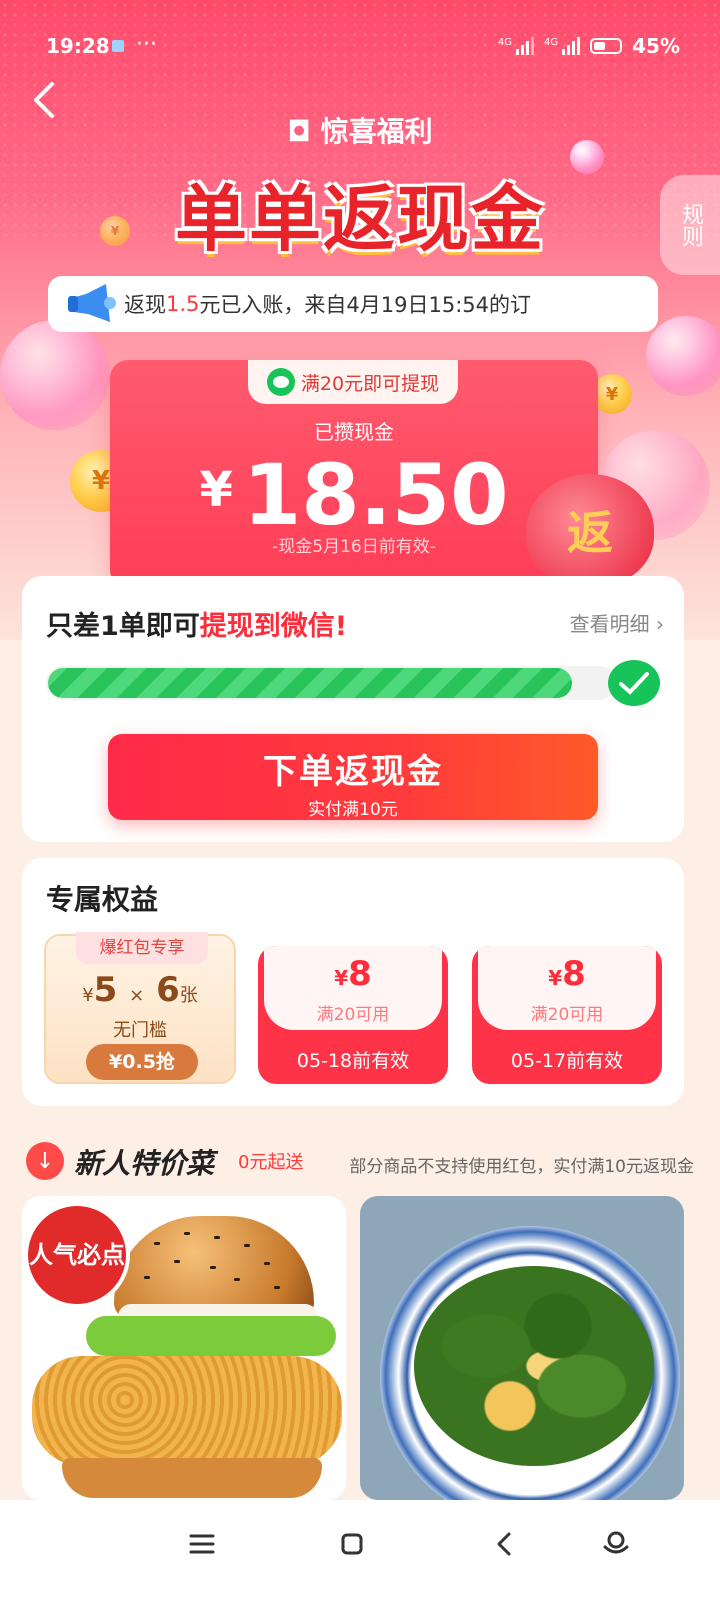  Describe the element at coordinates (145, 305) in the screenshot. I see `ticker-prefix: 返现` at that location.